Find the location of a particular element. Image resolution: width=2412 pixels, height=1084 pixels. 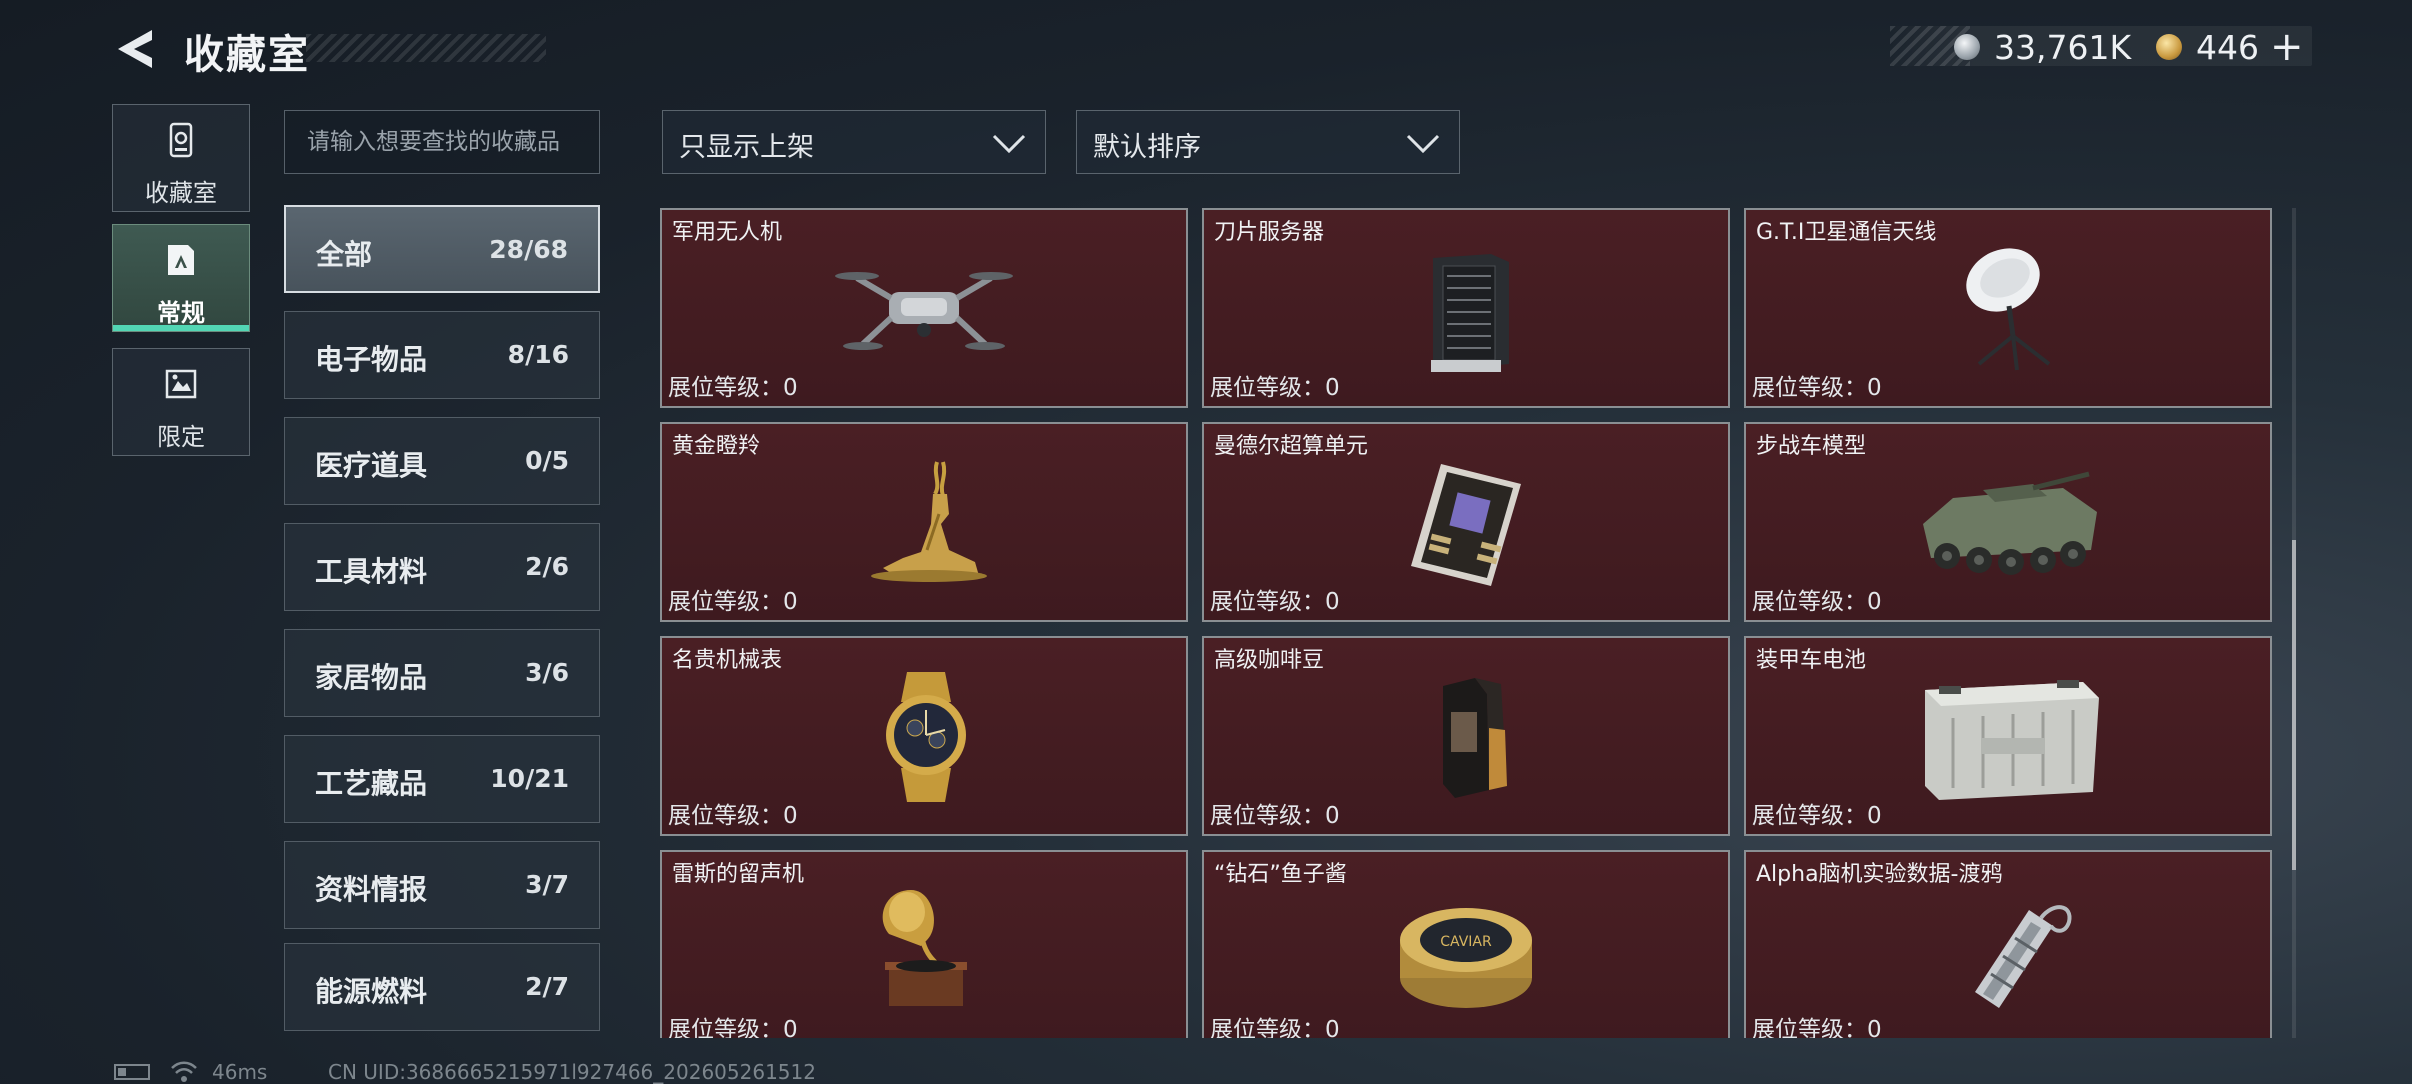

gold-balance: 446 is located at coordinates (2227, 47).